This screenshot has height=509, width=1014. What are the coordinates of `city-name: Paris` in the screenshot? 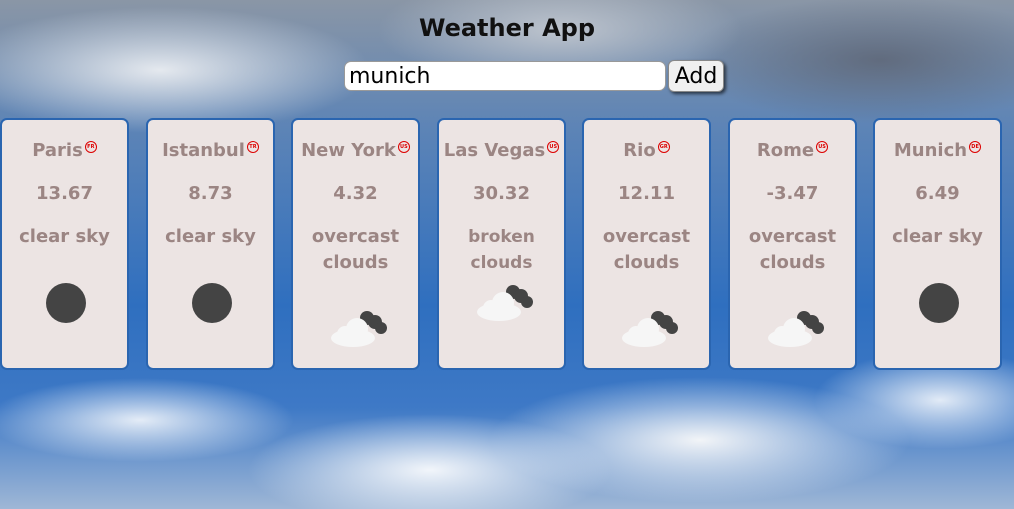 It's located at (57, 150).